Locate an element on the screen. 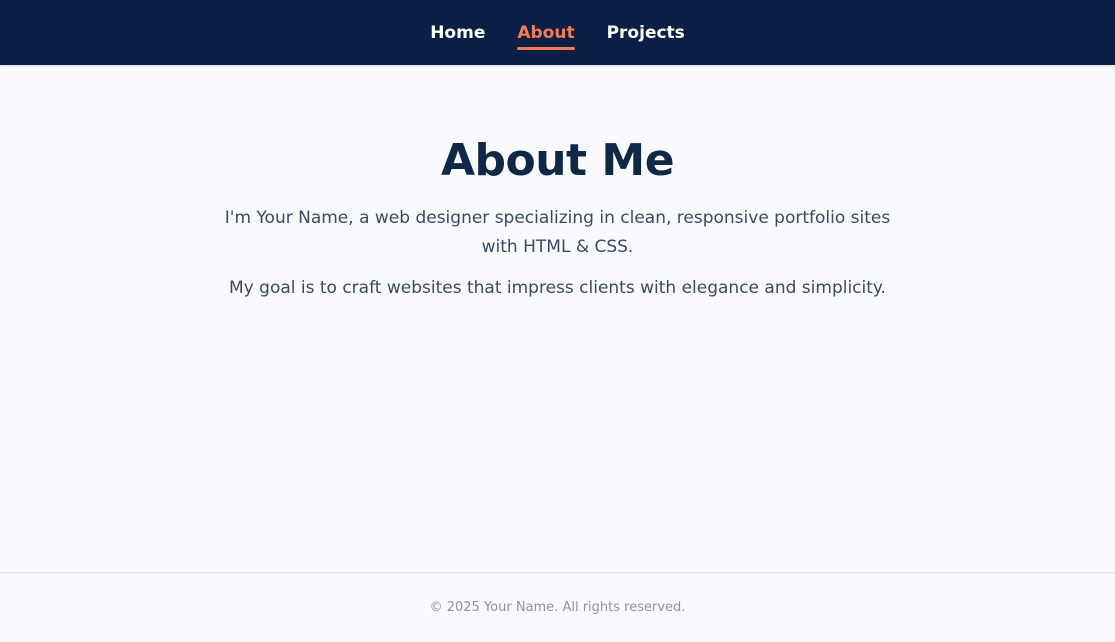  page-footer: © 2025 Your Name. All rights reserved. is located at coordinates (557, 607).